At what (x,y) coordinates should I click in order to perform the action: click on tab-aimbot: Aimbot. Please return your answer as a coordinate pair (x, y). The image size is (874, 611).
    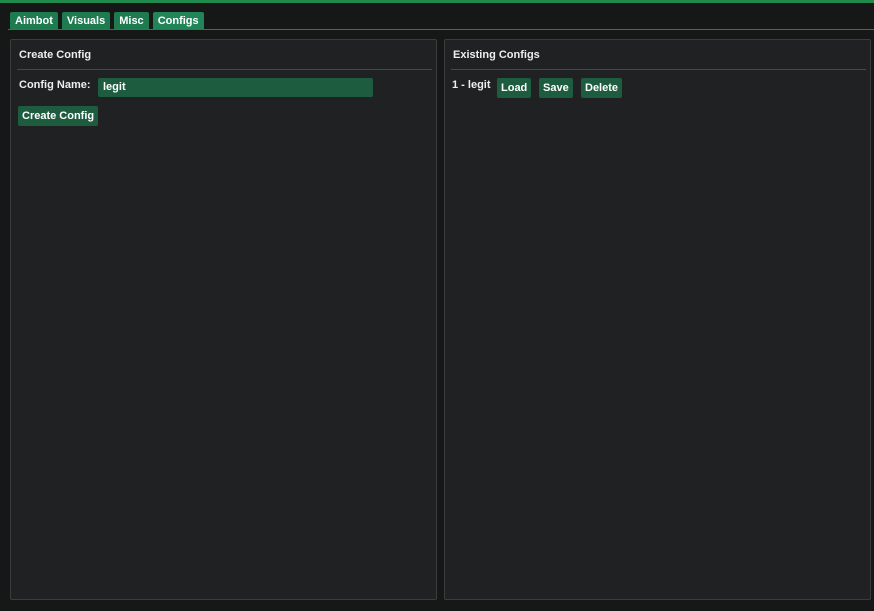
    Looking at the image, I should click on (34, 21).